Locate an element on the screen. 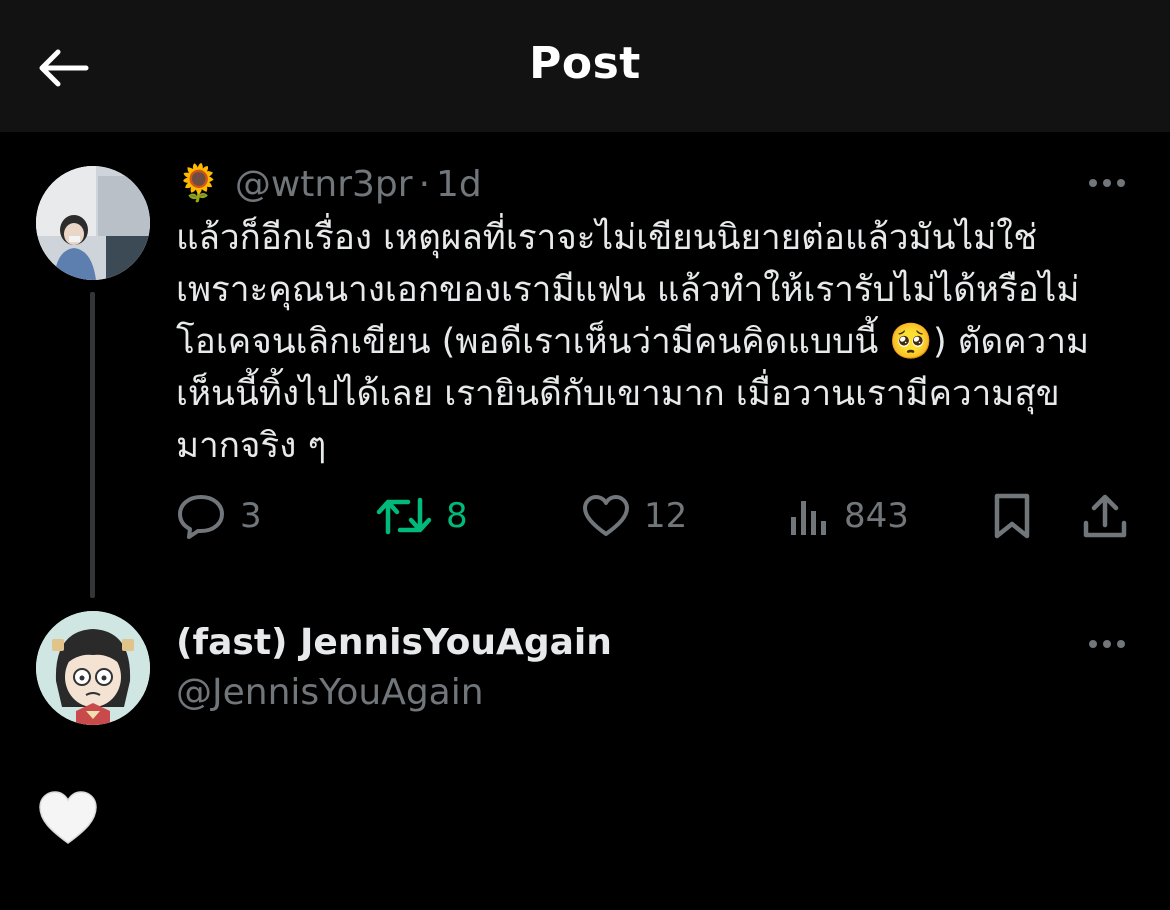  thread-line is located at coordinates (92, 445).